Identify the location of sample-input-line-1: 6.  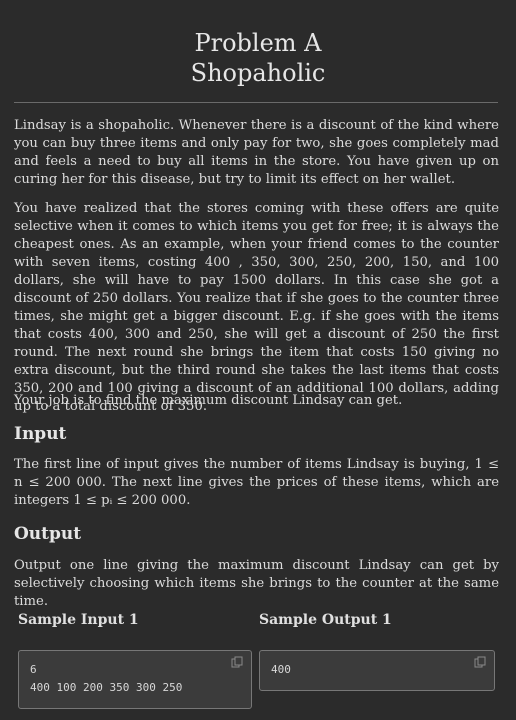
(33, 669).